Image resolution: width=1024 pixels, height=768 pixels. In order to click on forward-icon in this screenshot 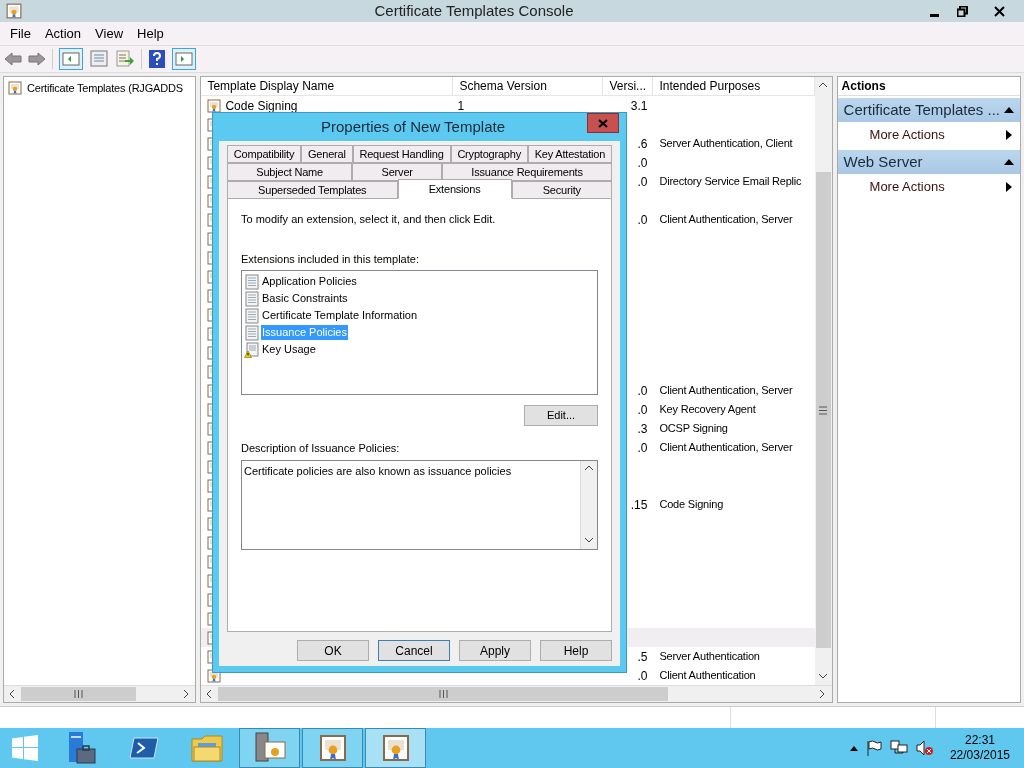, I will do `click(37, 59)`.